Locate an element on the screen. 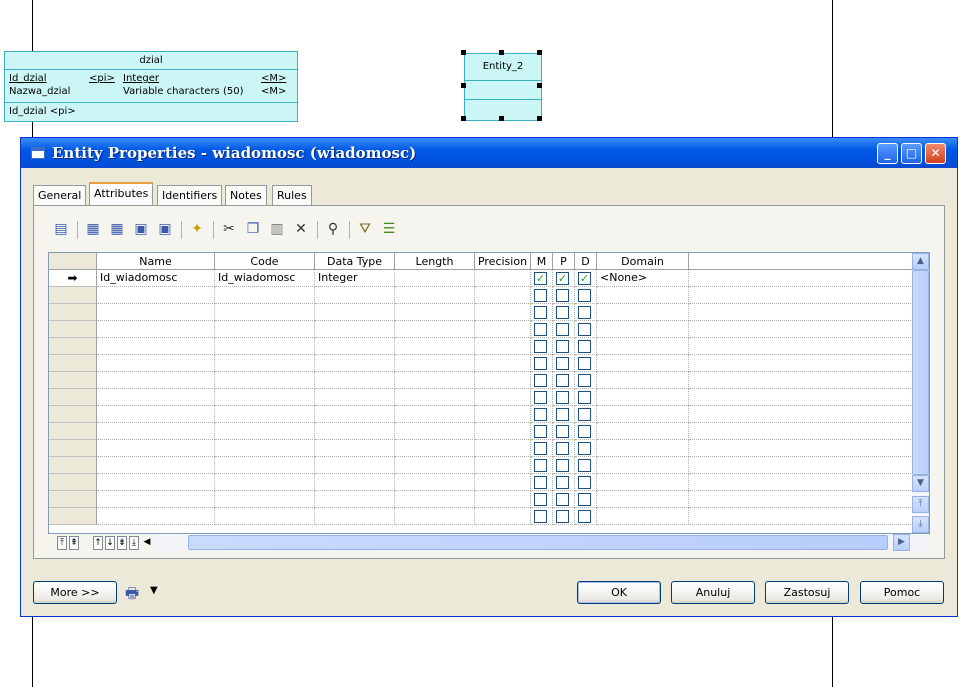  horizontal-scrollbar: ▶ is located at coordinates (543, 542).